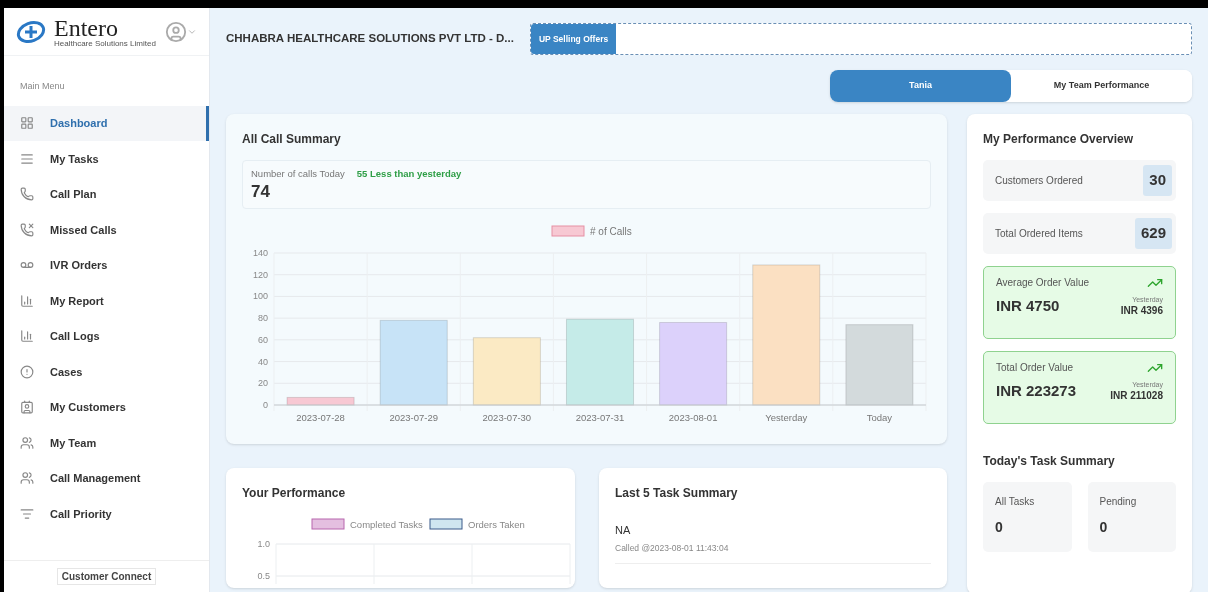  I want to click on list-icon, so click(27, 513).